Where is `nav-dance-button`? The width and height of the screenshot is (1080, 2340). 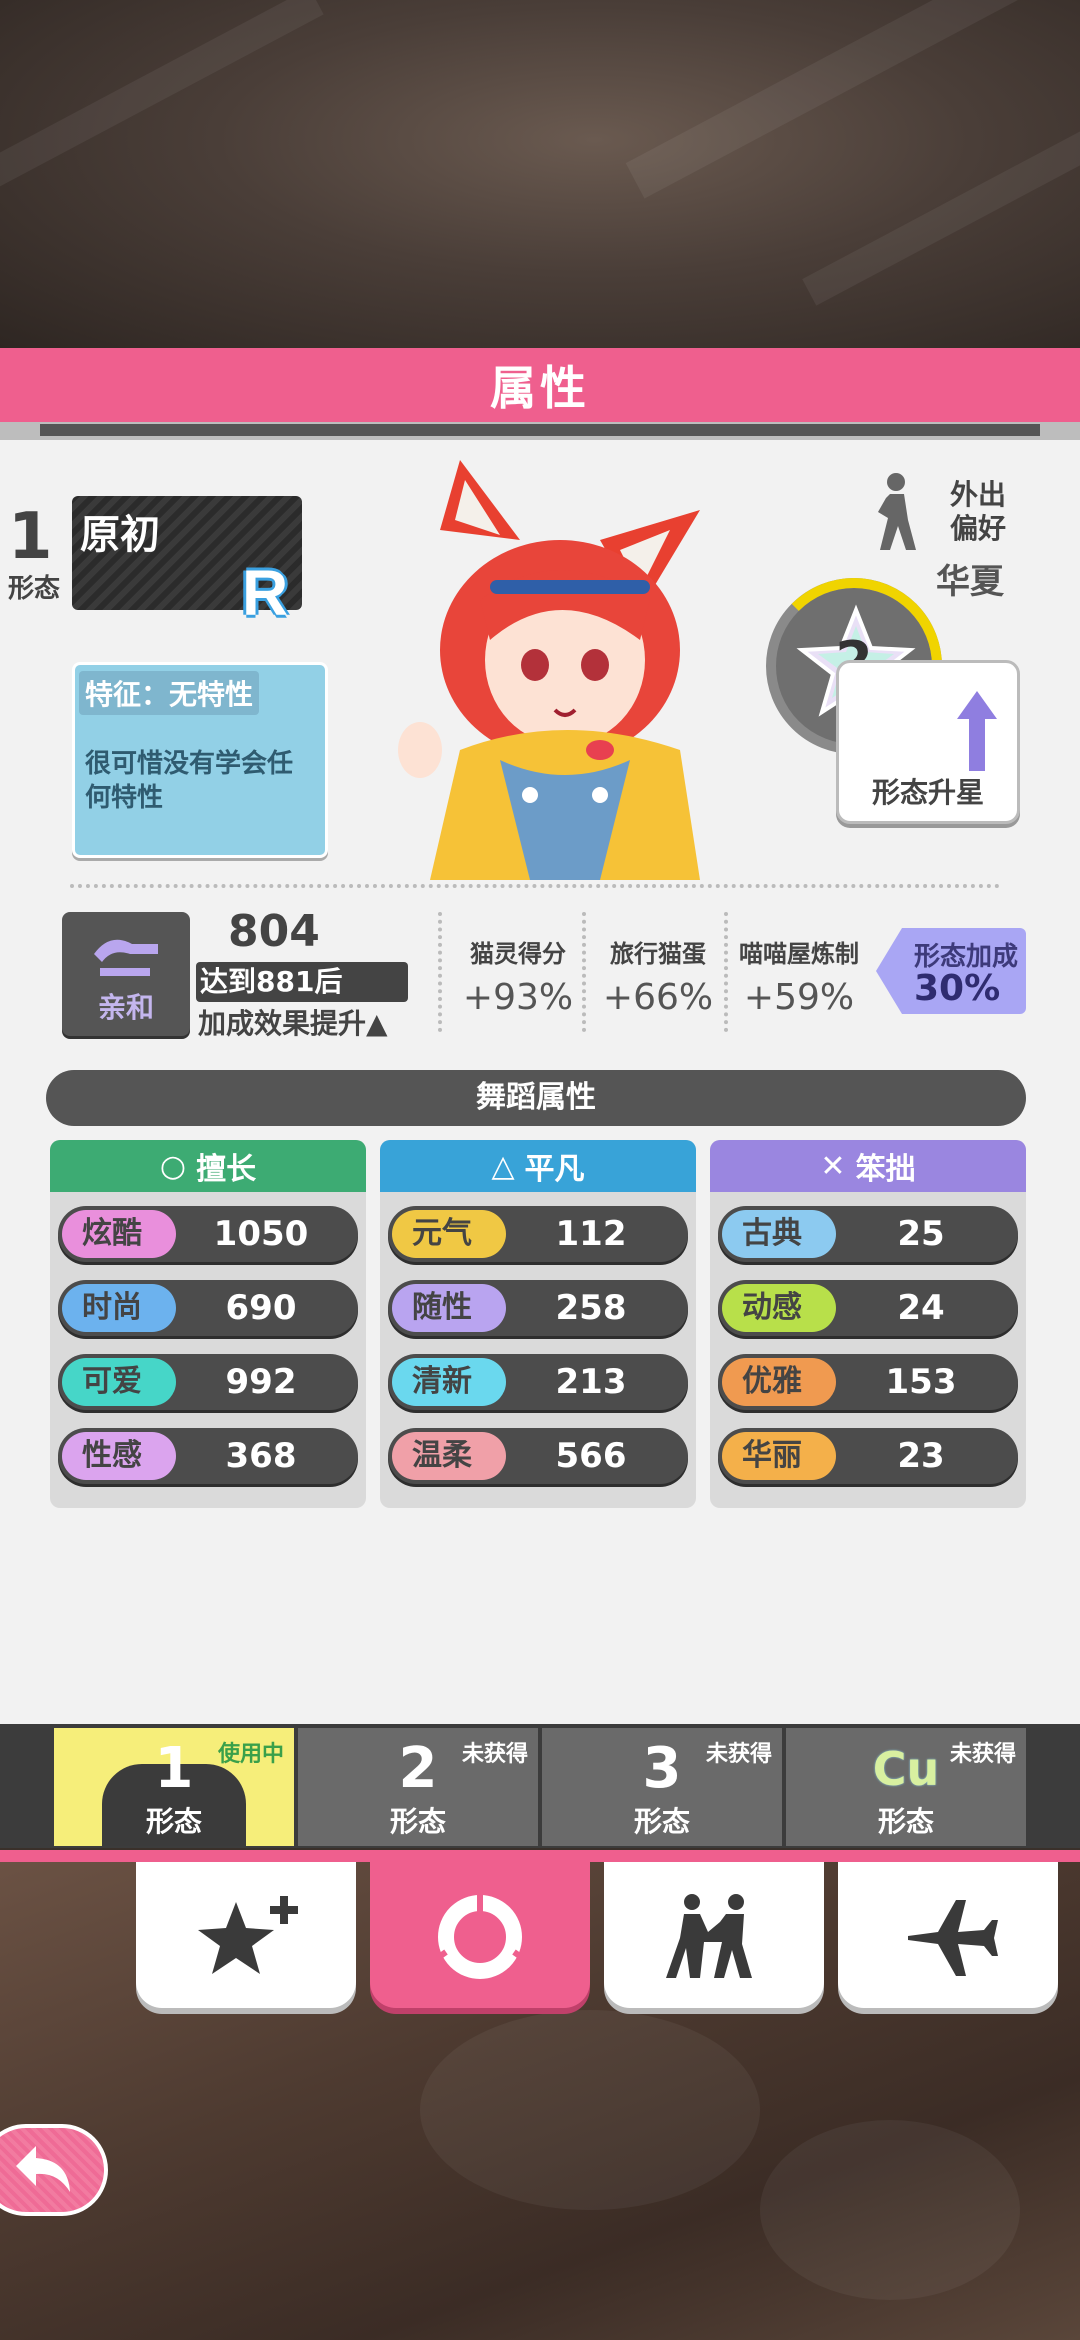
nav-dance-button is located at coordinates (714, 1935).